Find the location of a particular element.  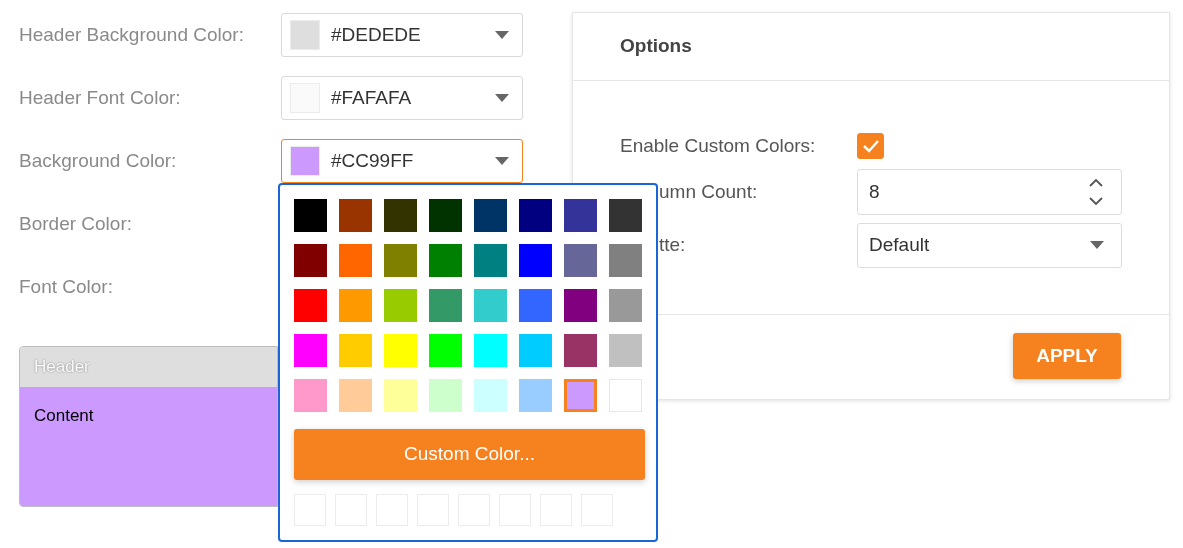

field-label: Background Color: is located at coordinates (98, 160).